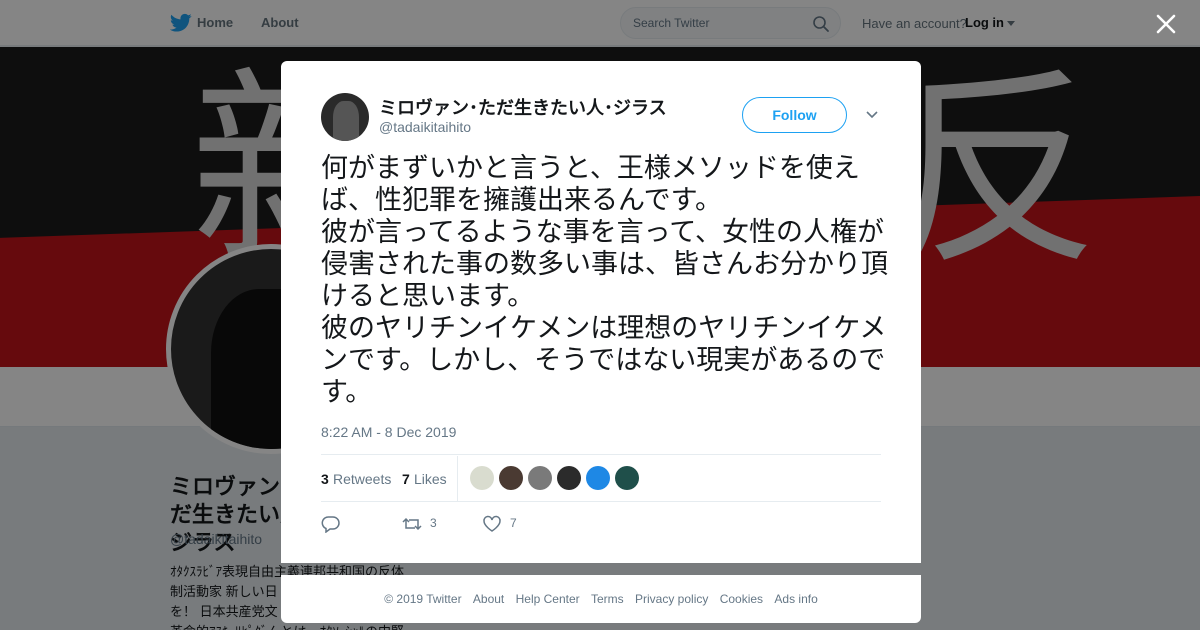  I want to click on retweets-label: Retweets, so click(362, 479).